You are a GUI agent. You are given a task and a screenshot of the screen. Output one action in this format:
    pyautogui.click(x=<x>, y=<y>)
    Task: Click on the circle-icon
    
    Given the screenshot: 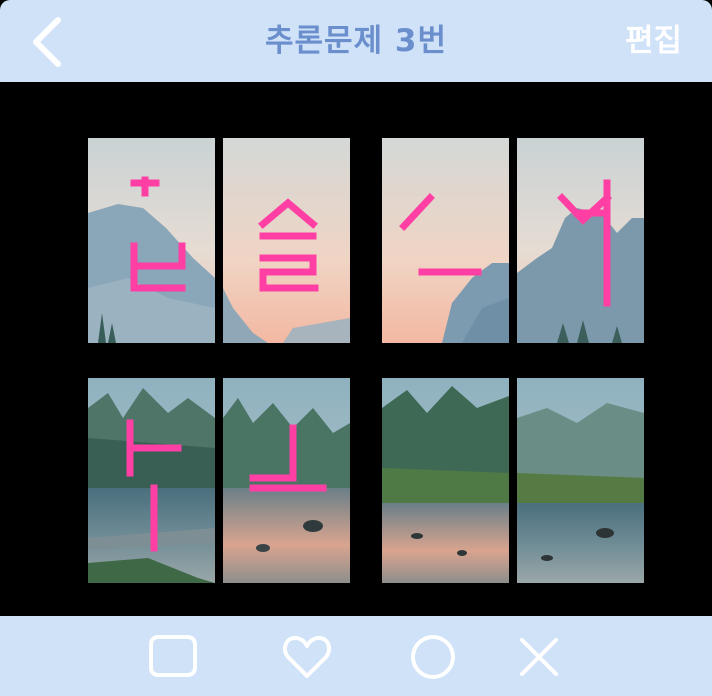 What is the action you would take?
    pyautogui.click(x=433, y=657)
    